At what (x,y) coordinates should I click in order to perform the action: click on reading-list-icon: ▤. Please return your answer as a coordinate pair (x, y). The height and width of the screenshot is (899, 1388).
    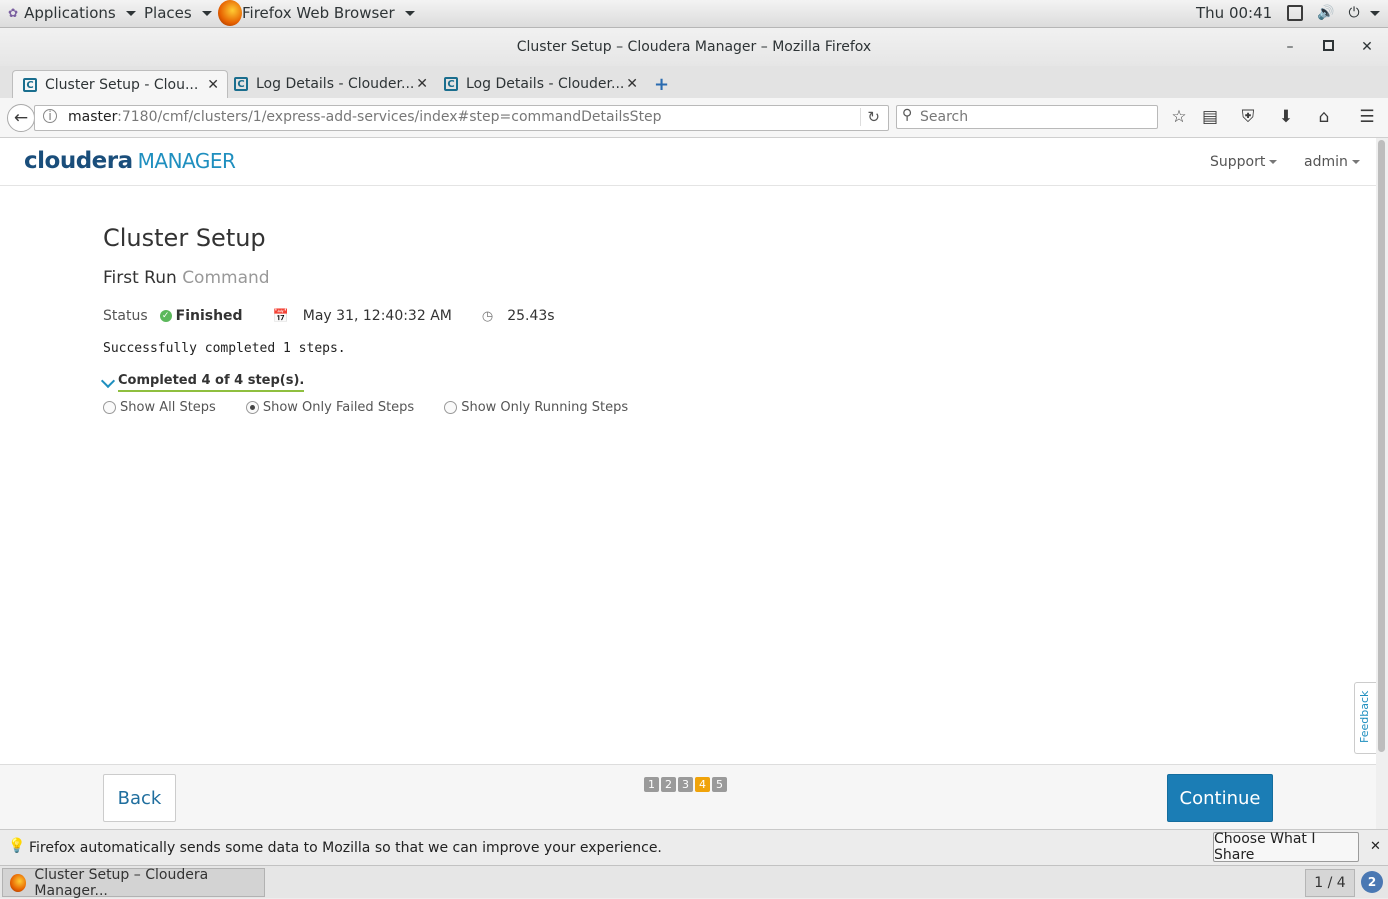
    Looking at the image, I should click on (1210, 117).